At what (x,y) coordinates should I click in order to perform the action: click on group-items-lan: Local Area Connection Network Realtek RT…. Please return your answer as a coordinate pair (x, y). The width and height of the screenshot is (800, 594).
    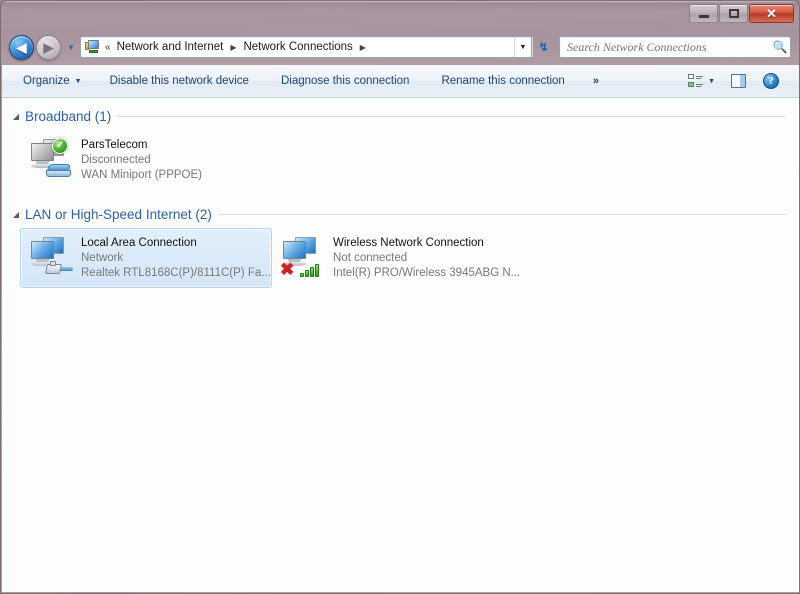
    Looking at the image, I should click on (400, 258).